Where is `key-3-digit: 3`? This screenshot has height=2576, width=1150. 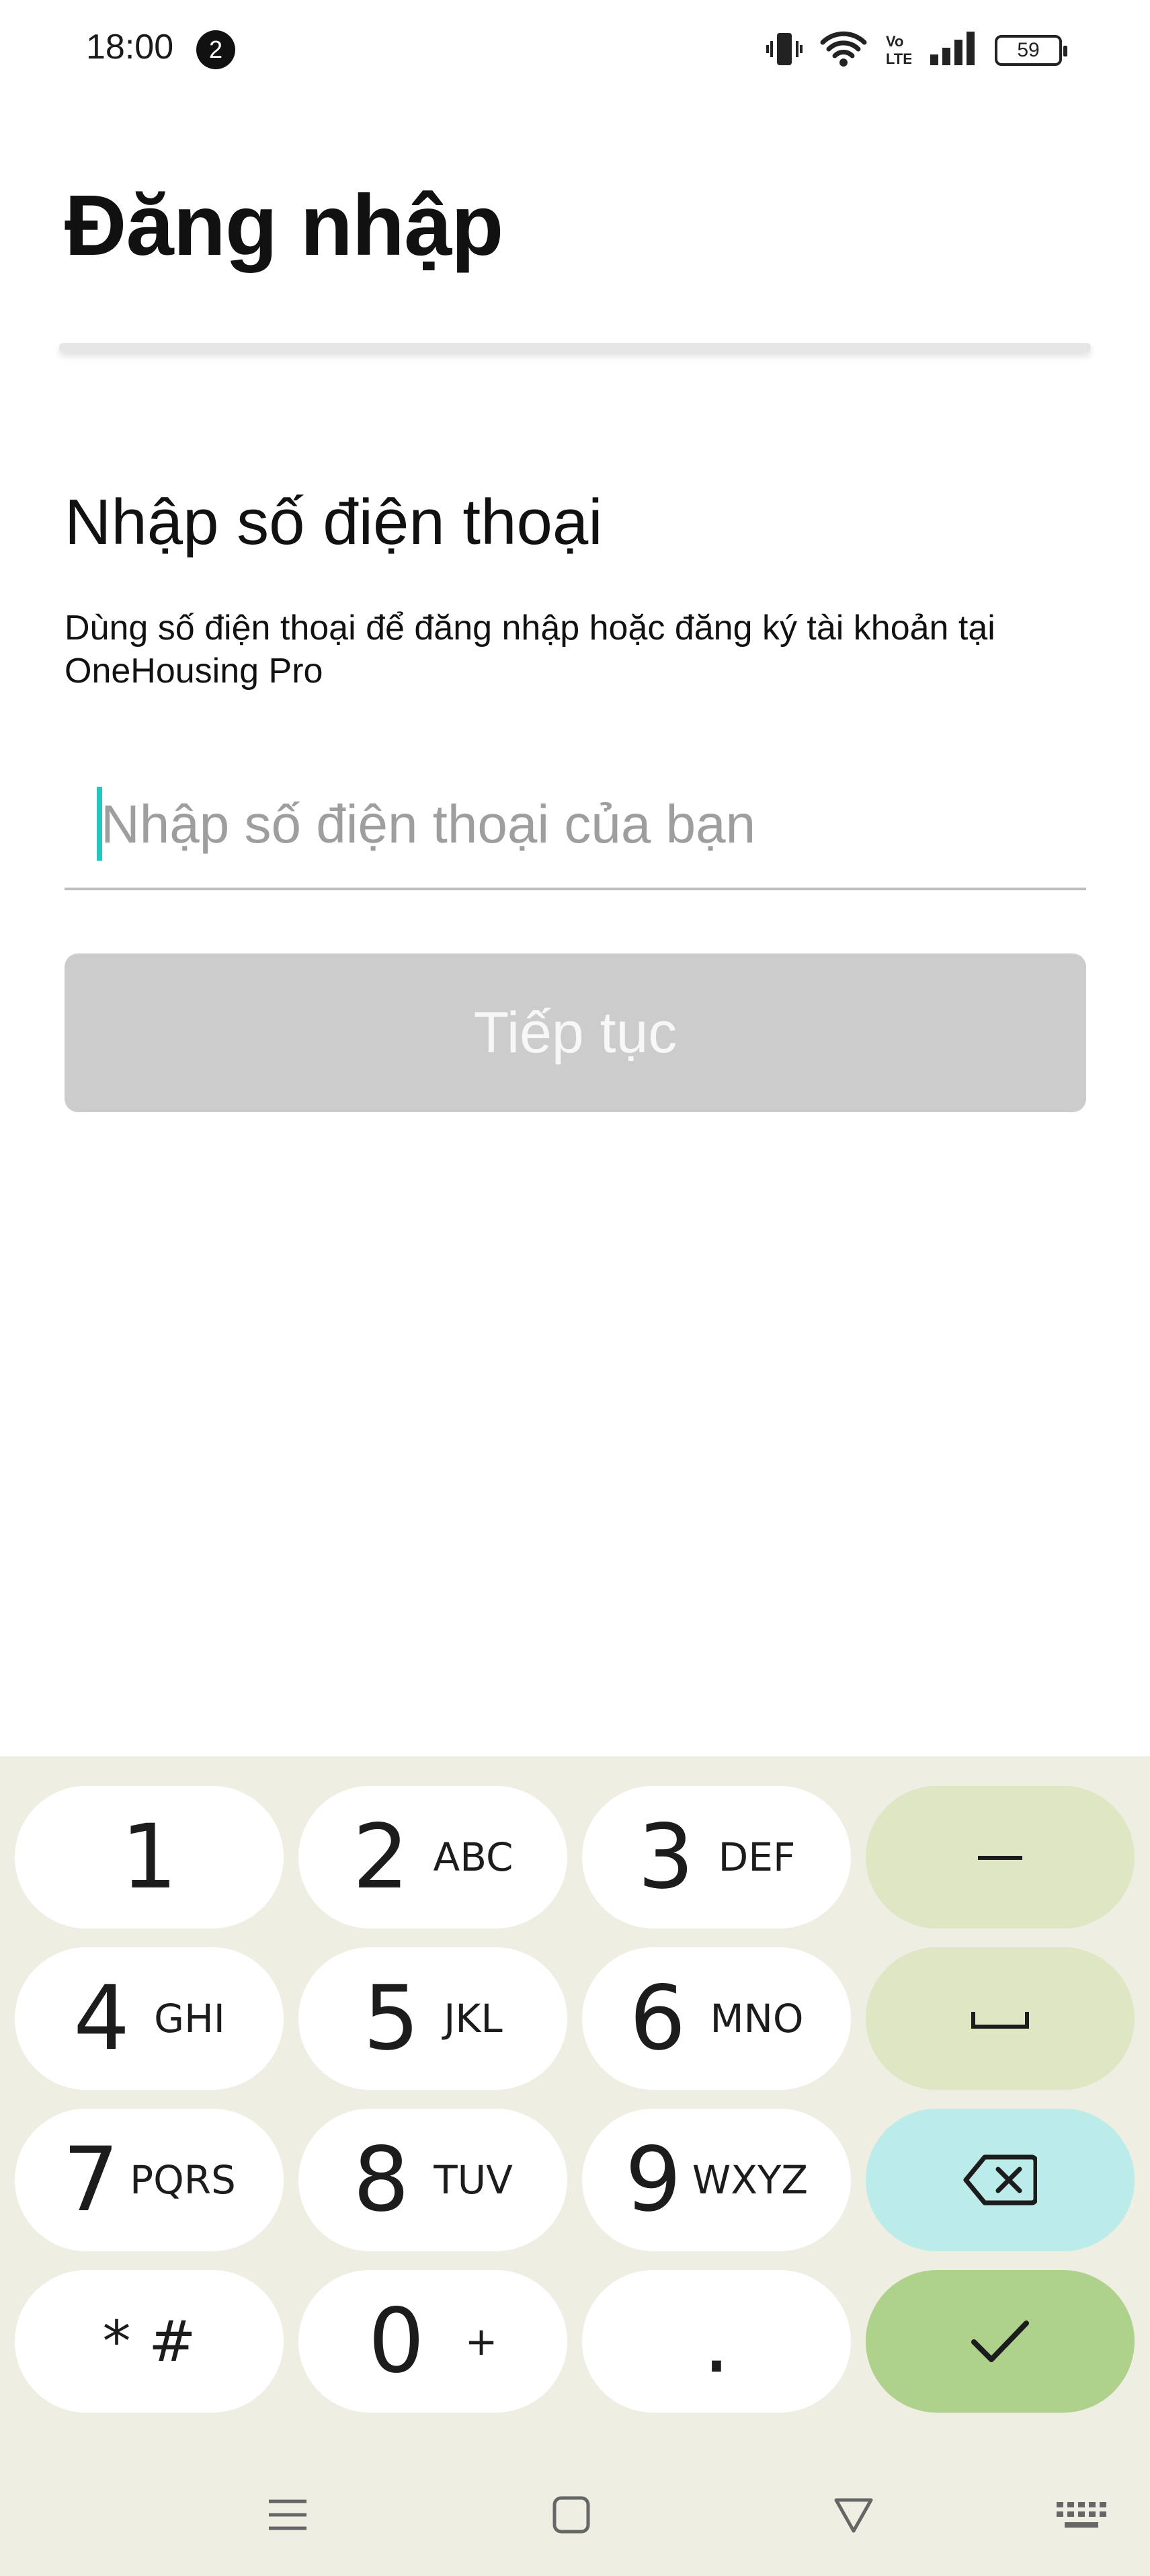
key-3-digit: 3 is located at coordinates (665, 1857).